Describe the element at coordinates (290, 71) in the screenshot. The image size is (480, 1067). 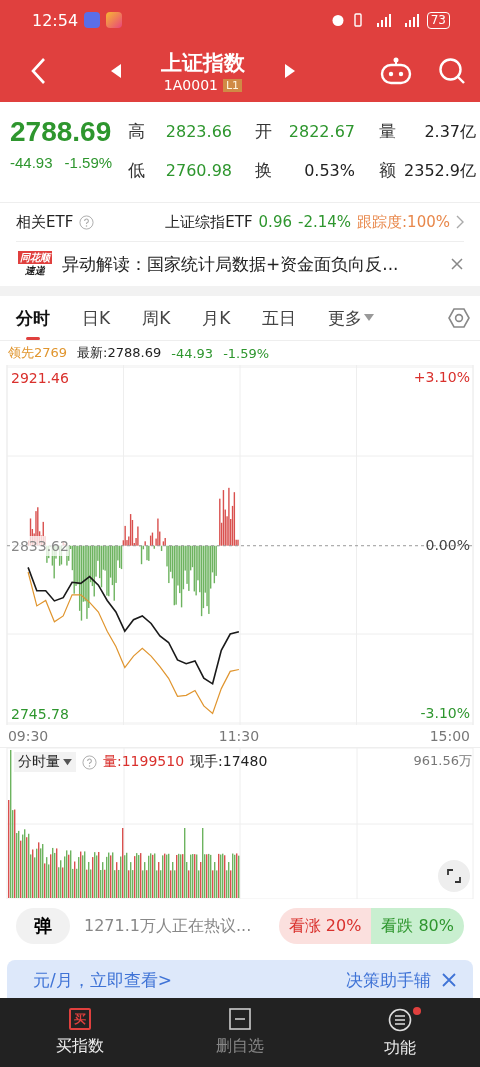
I see `next-icon` at that location.